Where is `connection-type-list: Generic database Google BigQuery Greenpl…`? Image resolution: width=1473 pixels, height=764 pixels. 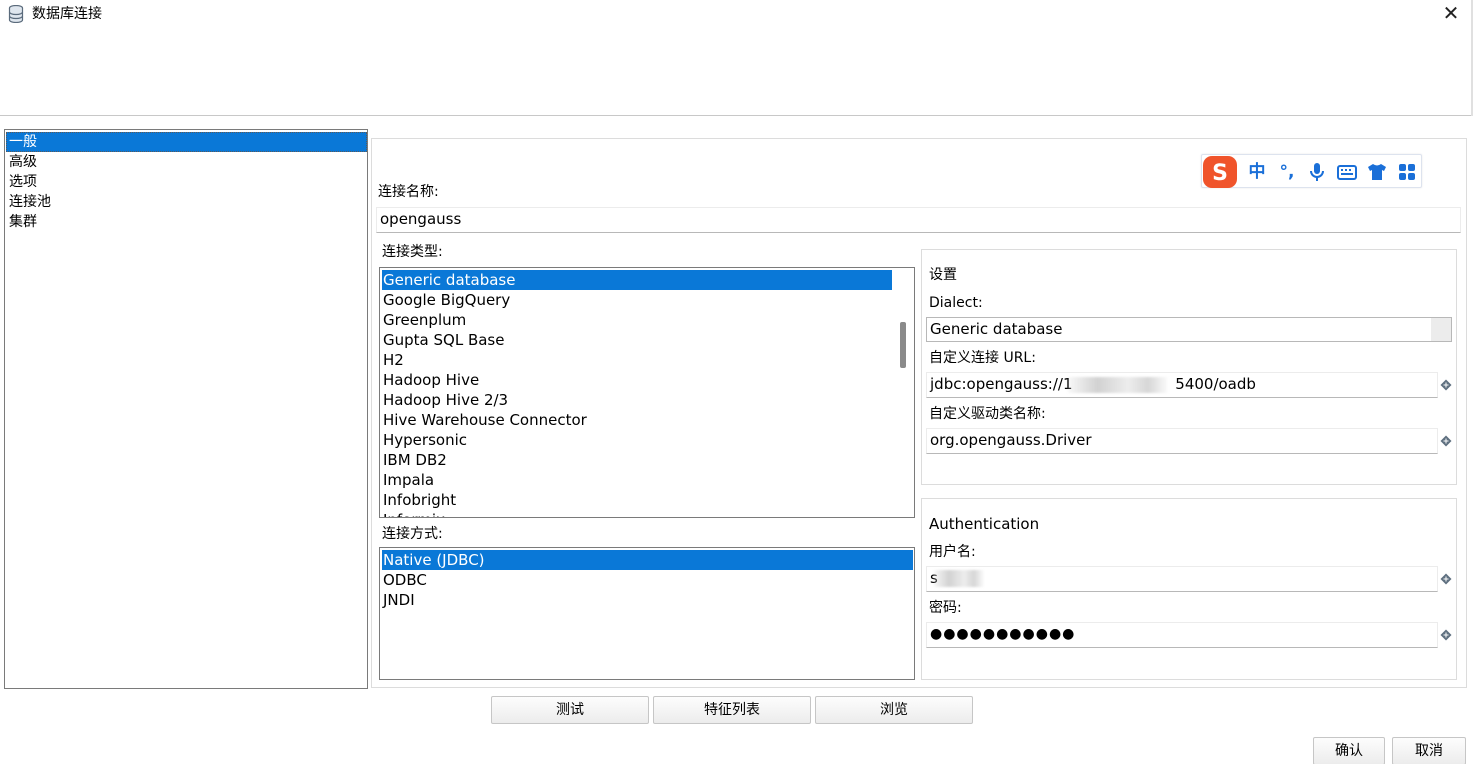 connection-type-list: Generic database Google BigQuery Greenpl… is located at coordinates (647, 392).